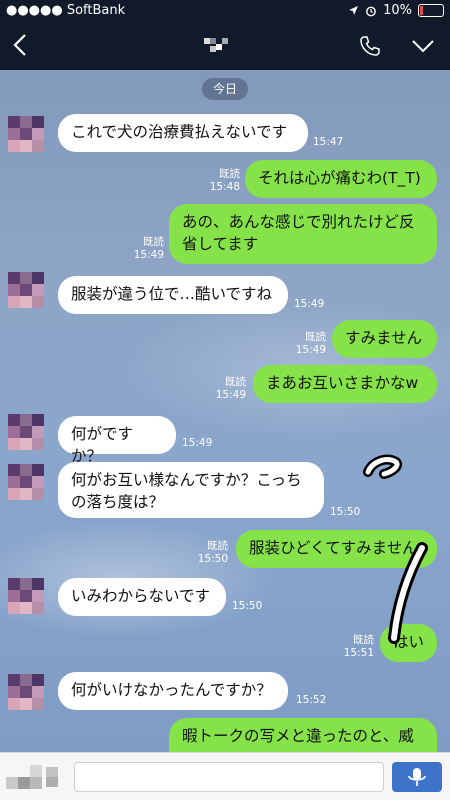  Describe the element at coordinates (21, 45) in the screenshot. I see `back-chevron-icon` at that location.